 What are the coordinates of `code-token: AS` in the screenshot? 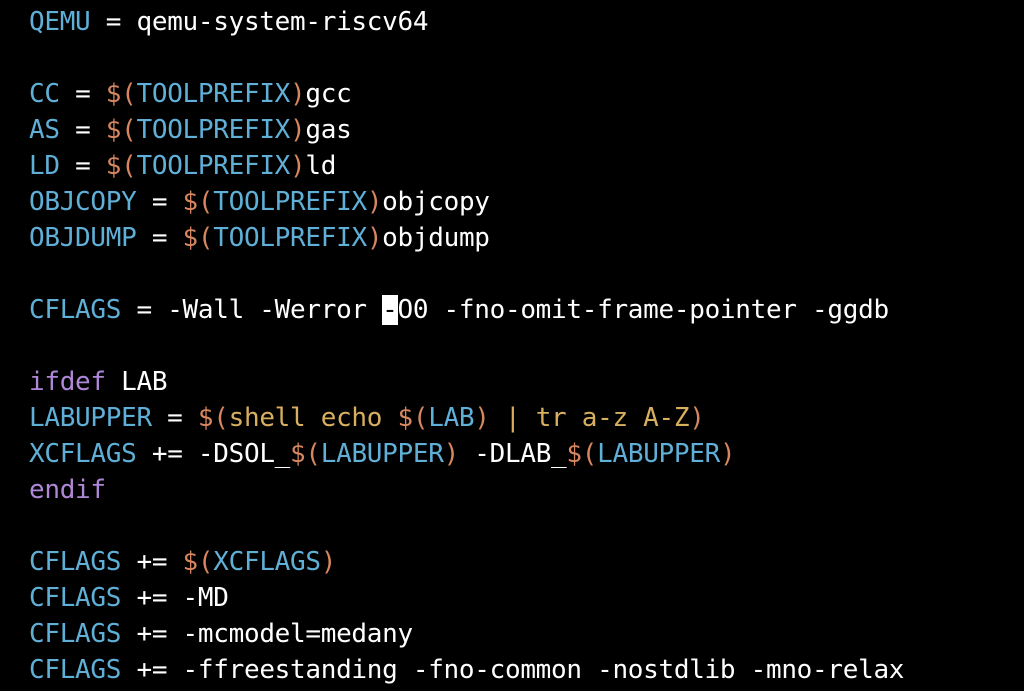 It's located at (44, 130).